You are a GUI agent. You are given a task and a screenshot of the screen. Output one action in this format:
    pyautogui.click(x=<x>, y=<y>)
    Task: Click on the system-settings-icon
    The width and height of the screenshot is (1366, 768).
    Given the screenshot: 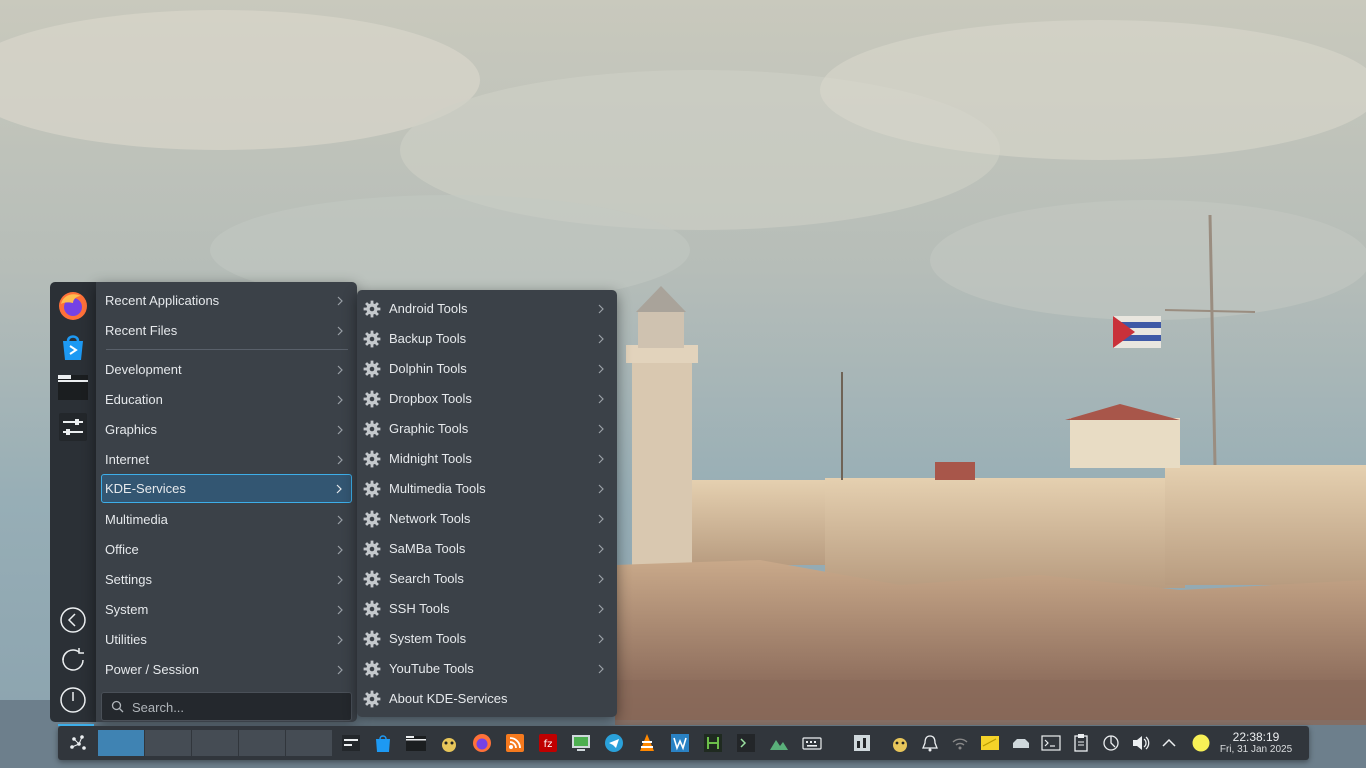 What is the action you would take?
    pyautogui.click(x=73, y=427)
    